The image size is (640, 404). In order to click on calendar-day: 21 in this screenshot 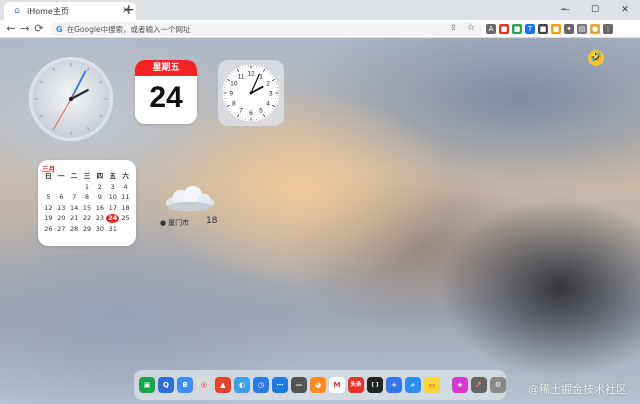, I will do `click(74, 218)`.